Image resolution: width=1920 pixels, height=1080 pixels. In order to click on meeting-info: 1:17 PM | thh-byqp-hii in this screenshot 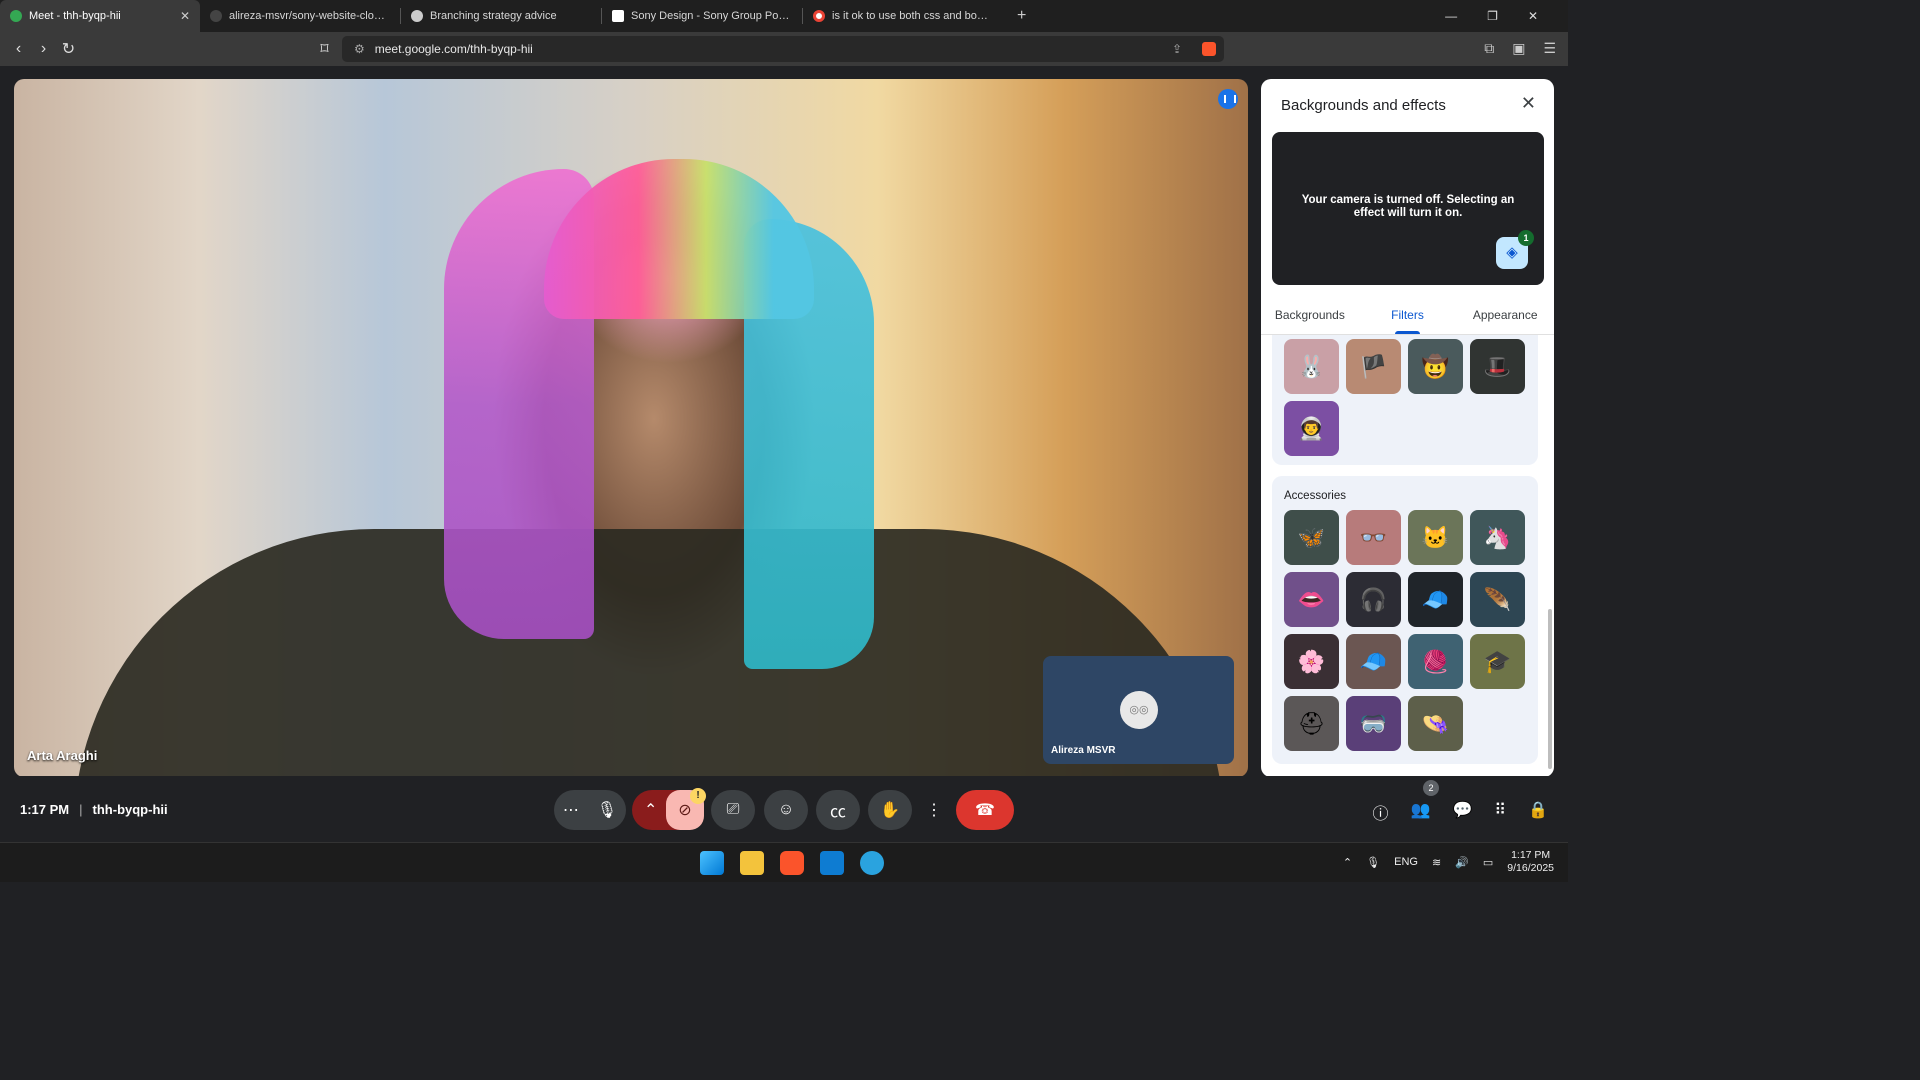, I will do `click(94, 809)`.